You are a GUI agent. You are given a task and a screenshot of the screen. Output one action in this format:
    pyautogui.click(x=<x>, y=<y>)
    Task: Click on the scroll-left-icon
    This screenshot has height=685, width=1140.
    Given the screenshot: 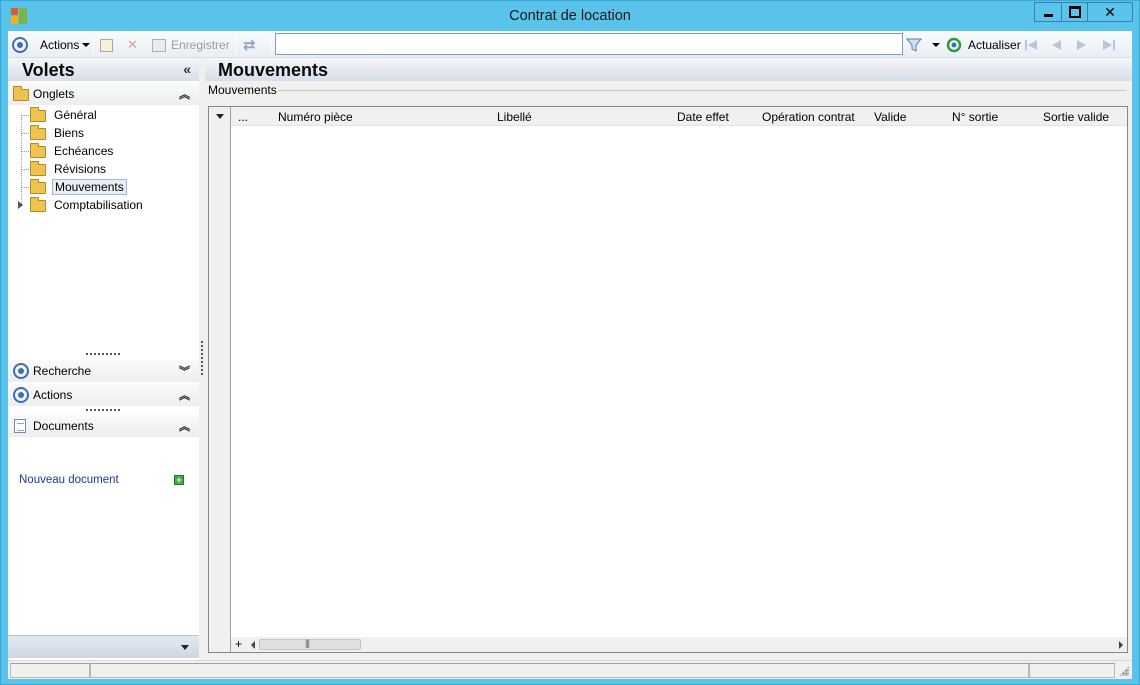 What is the action you would take?
    pyautogui.click(x=253, y=645)
    